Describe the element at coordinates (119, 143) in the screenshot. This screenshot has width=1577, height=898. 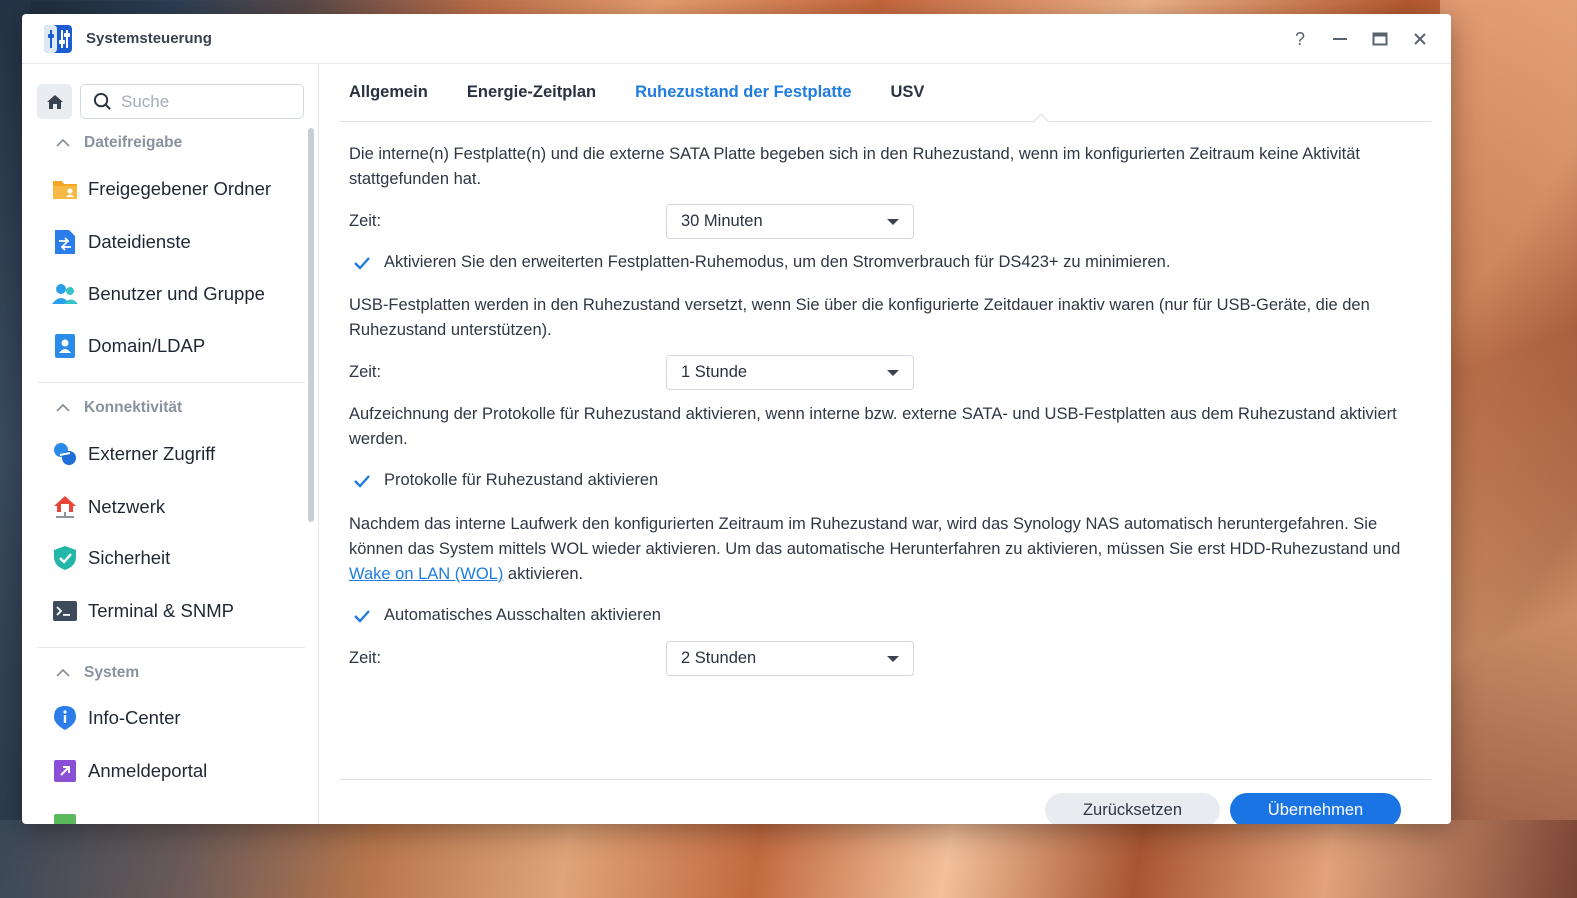
I see `section-header-dateifreigabe: Dateifreigabe` at that location.